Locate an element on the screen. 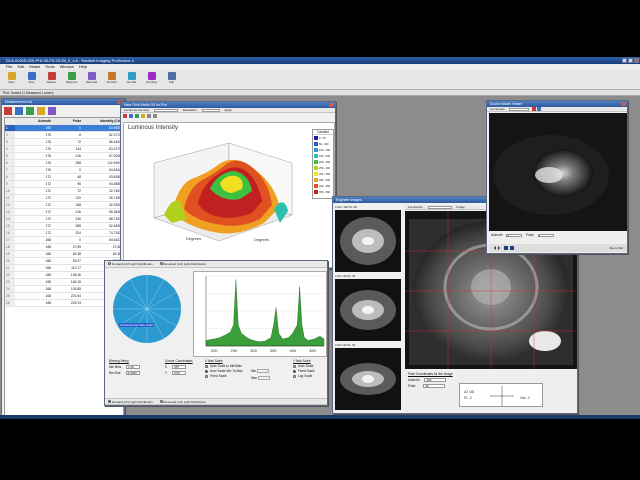  resolution-dropdown is located at coordinates (210, 110).